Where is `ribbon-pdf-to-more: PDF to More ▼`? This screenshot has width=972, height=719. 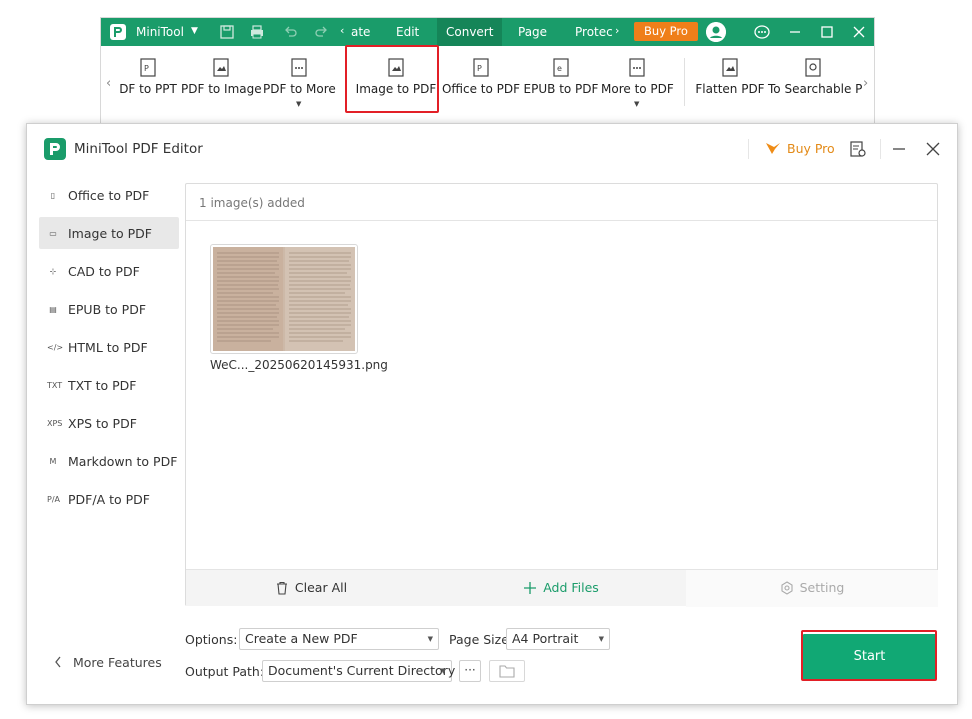
ribbon-pdf-to-more: PDF to More ▼ is located at coordinates (299, 85).